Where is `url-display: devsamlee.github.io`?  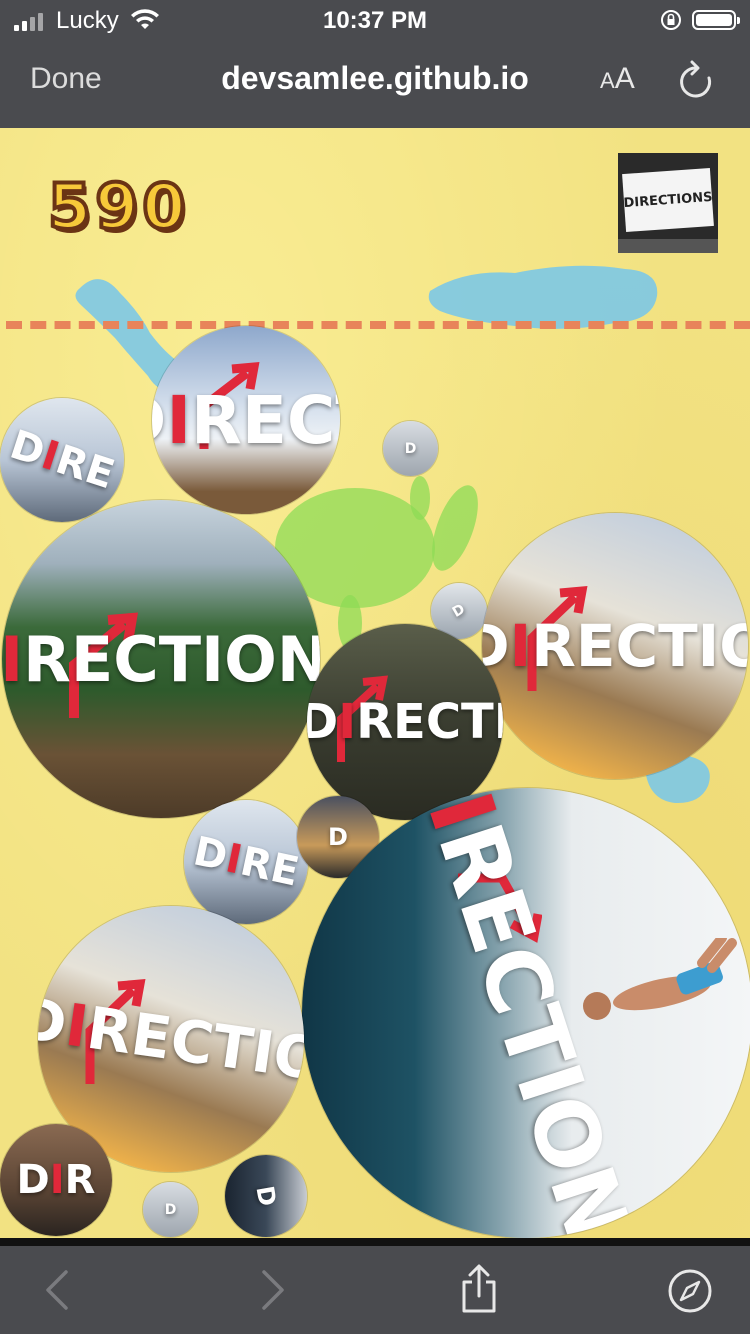 url-display: devsamlee.github.io is located at coordinates (375, 78).